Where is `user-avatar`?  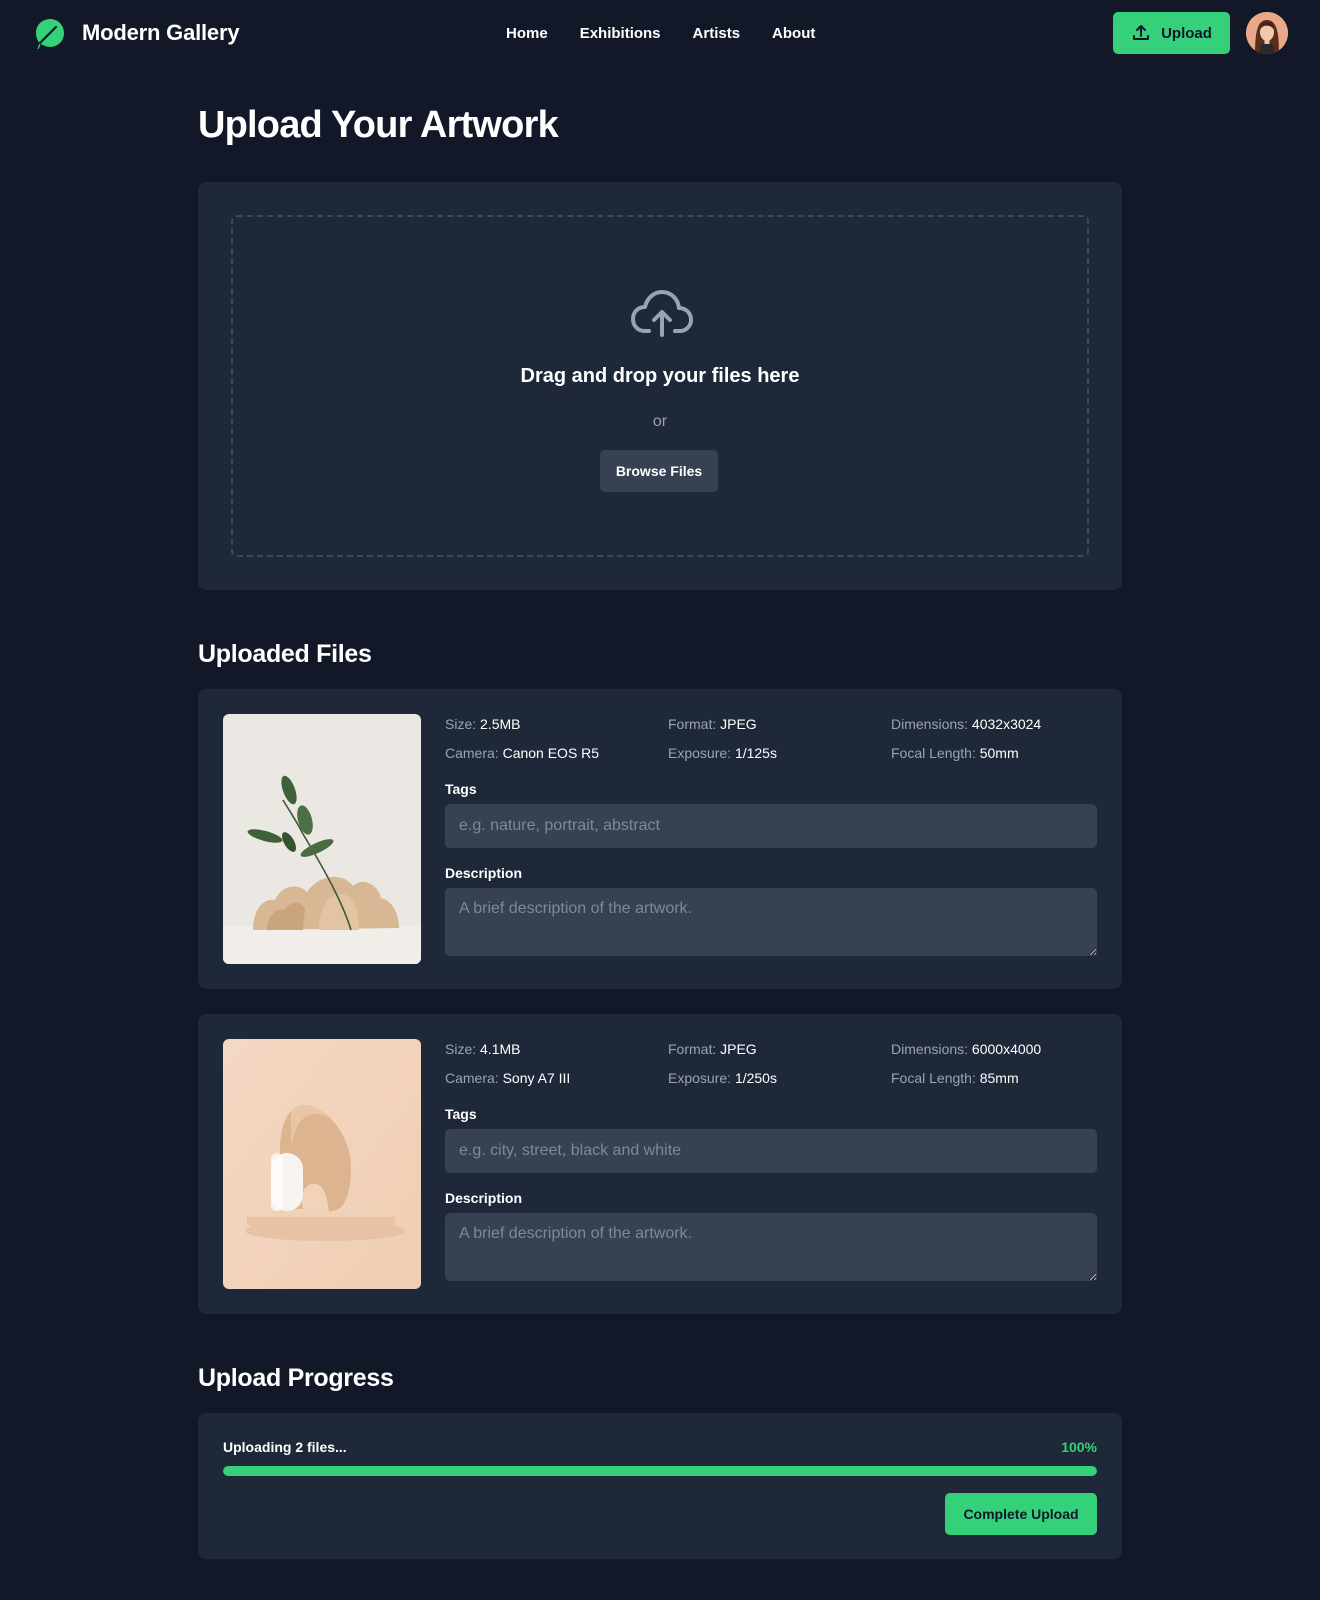
user-avatar is located at coordinates (1267, 33).